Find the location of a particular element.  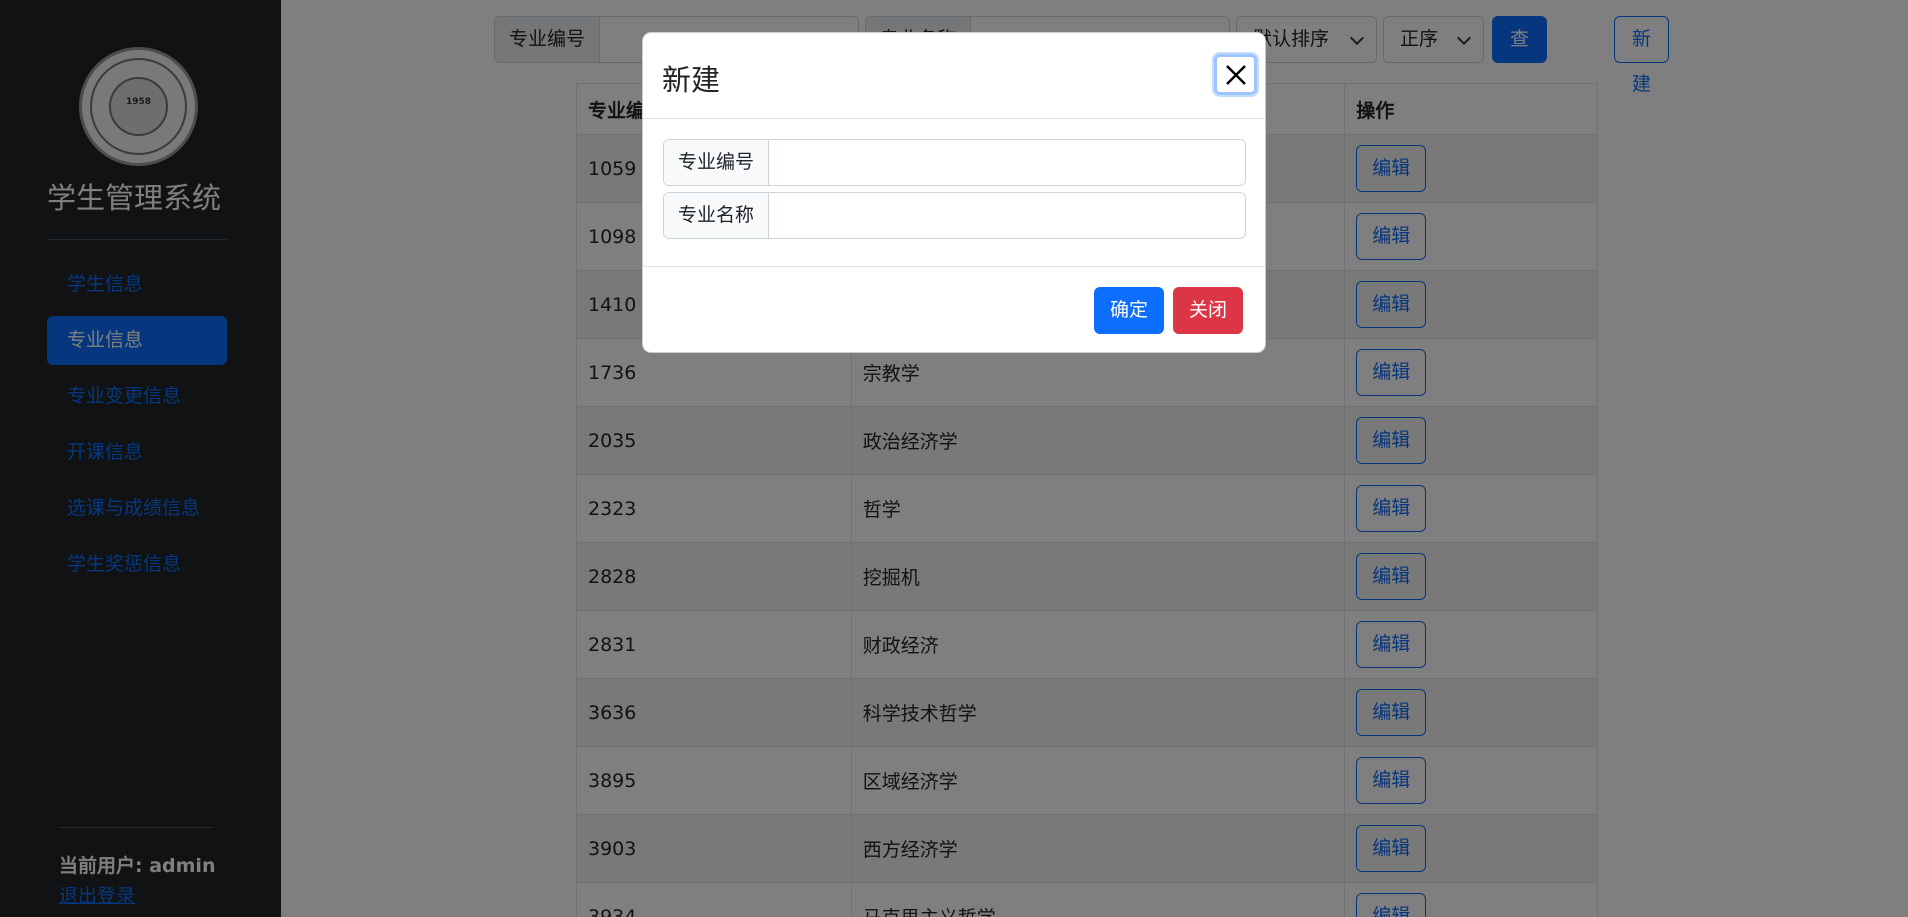

new-major-modal: 新建 专业编号 专业名称 确定 关闭 is located at coordinates (954, 192).